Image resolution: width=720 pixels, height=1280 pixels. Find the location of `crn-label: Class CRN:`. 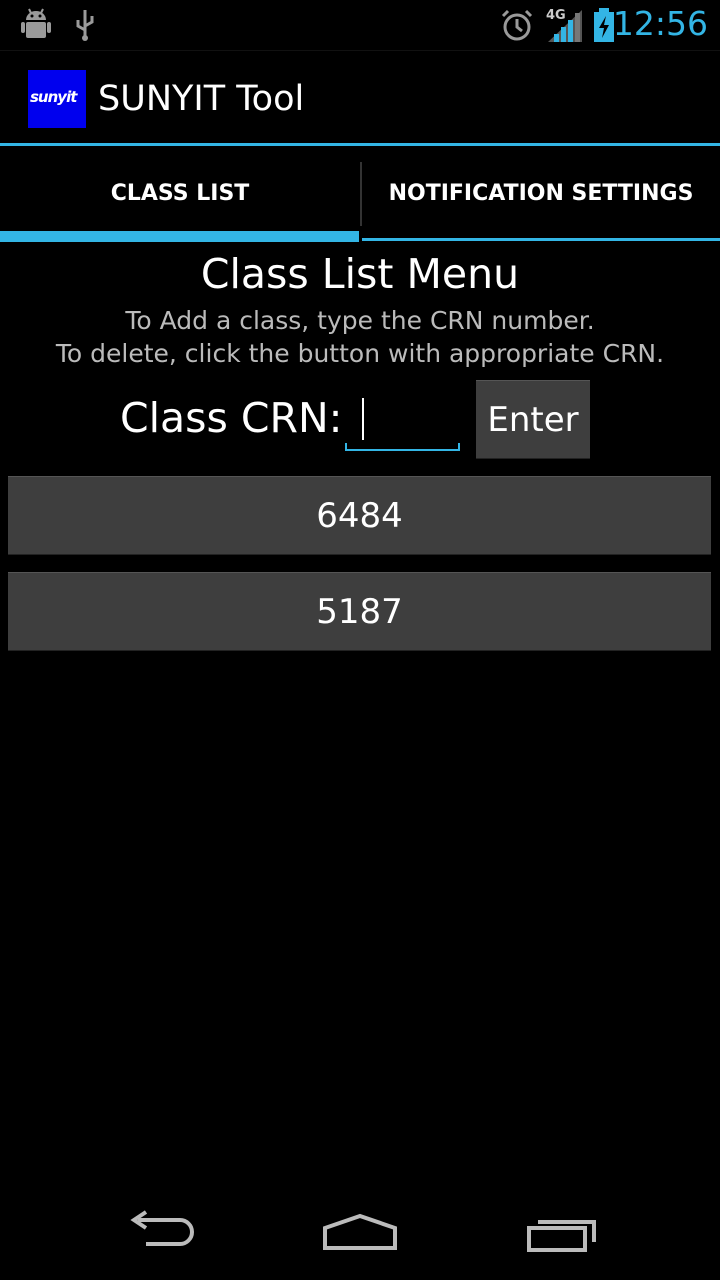

crn-label: Class CRN: is located at coordinates (231, 418).